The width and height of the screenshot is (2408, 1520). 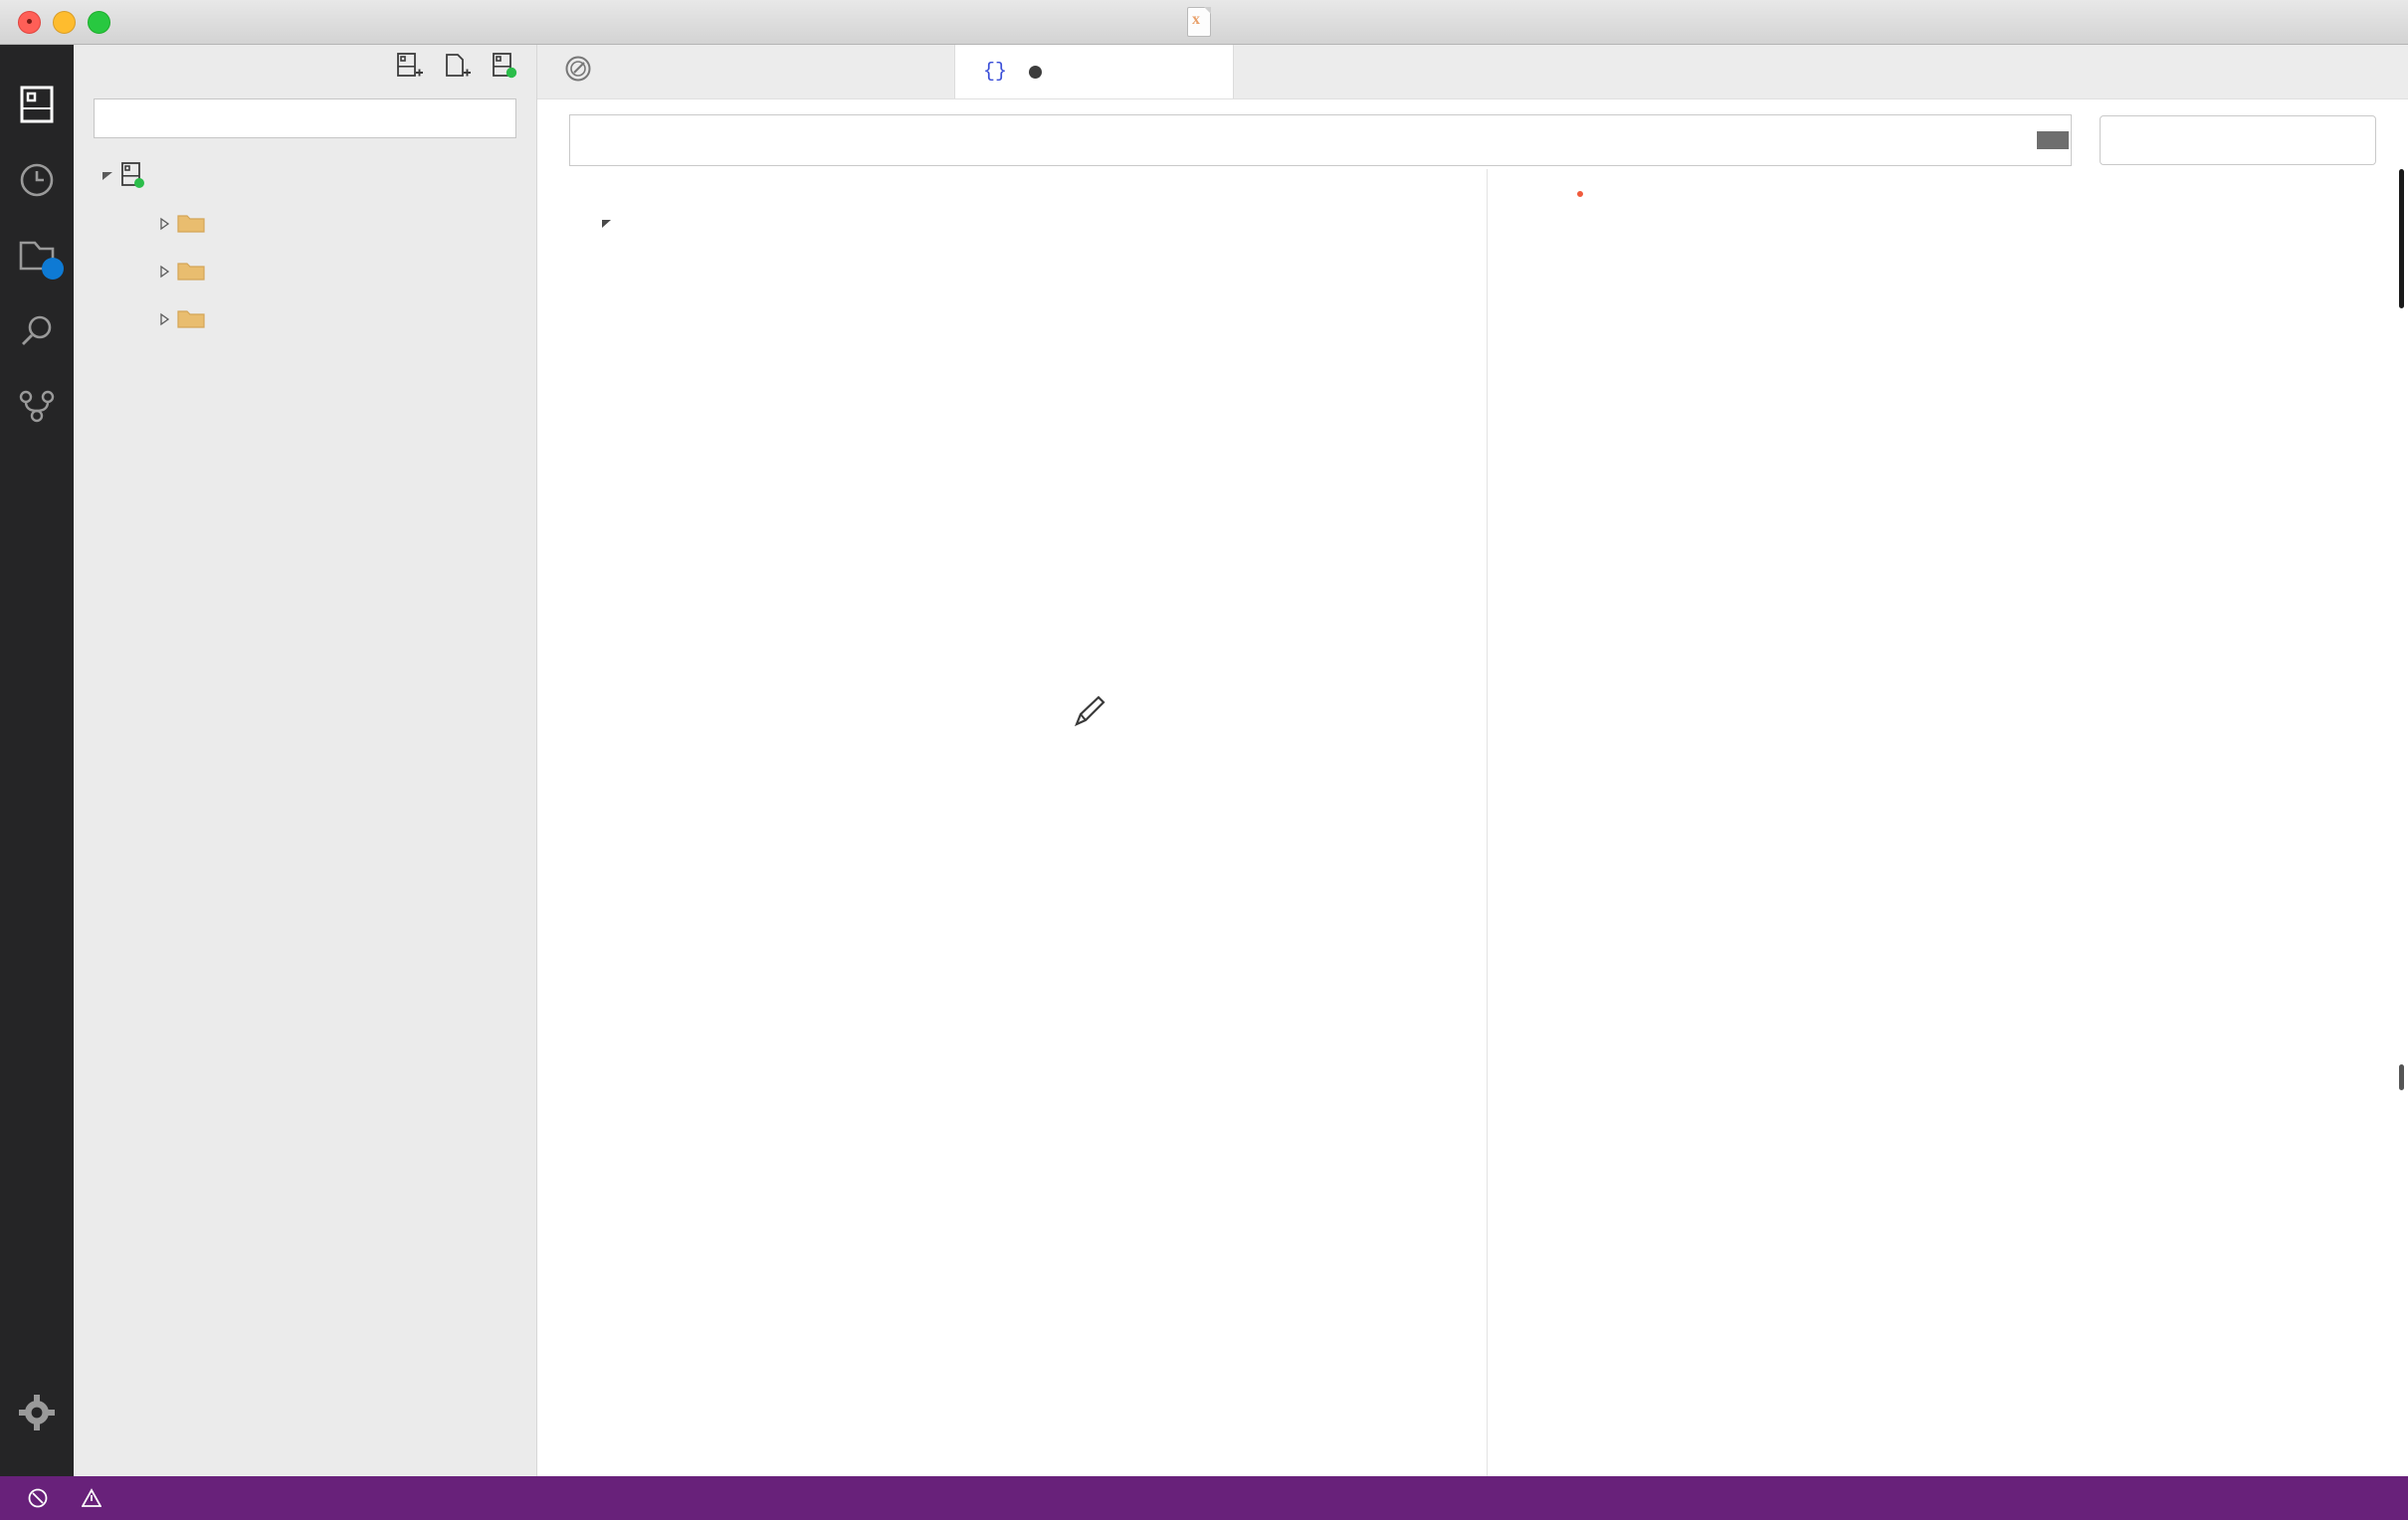 I want to click on activity-item-source-control, so click(x=37, y=407).